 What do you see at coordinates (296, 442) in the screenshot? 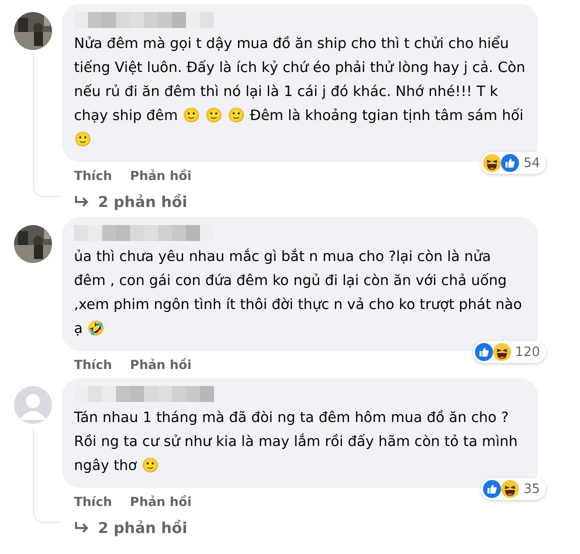
I see `comment-text: Tán nhau 1 tháng mà đã đòi ng ta đêm hôm mua đồ ăn cho ? Rồi ng ta cư sử như kia là may lắm rồi đấy hãm còn tỏ ta mình ngây thơ 🙂` at bounding box center [296, 442].